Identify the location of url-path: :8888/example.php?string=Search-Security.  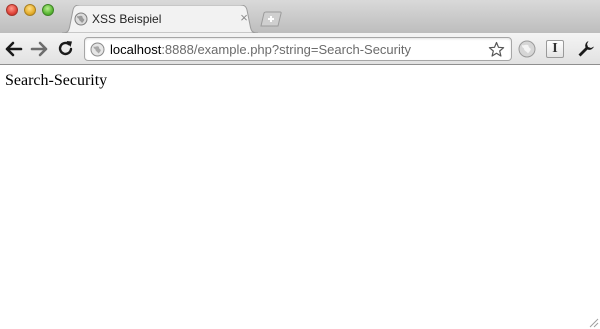
(286, 49).